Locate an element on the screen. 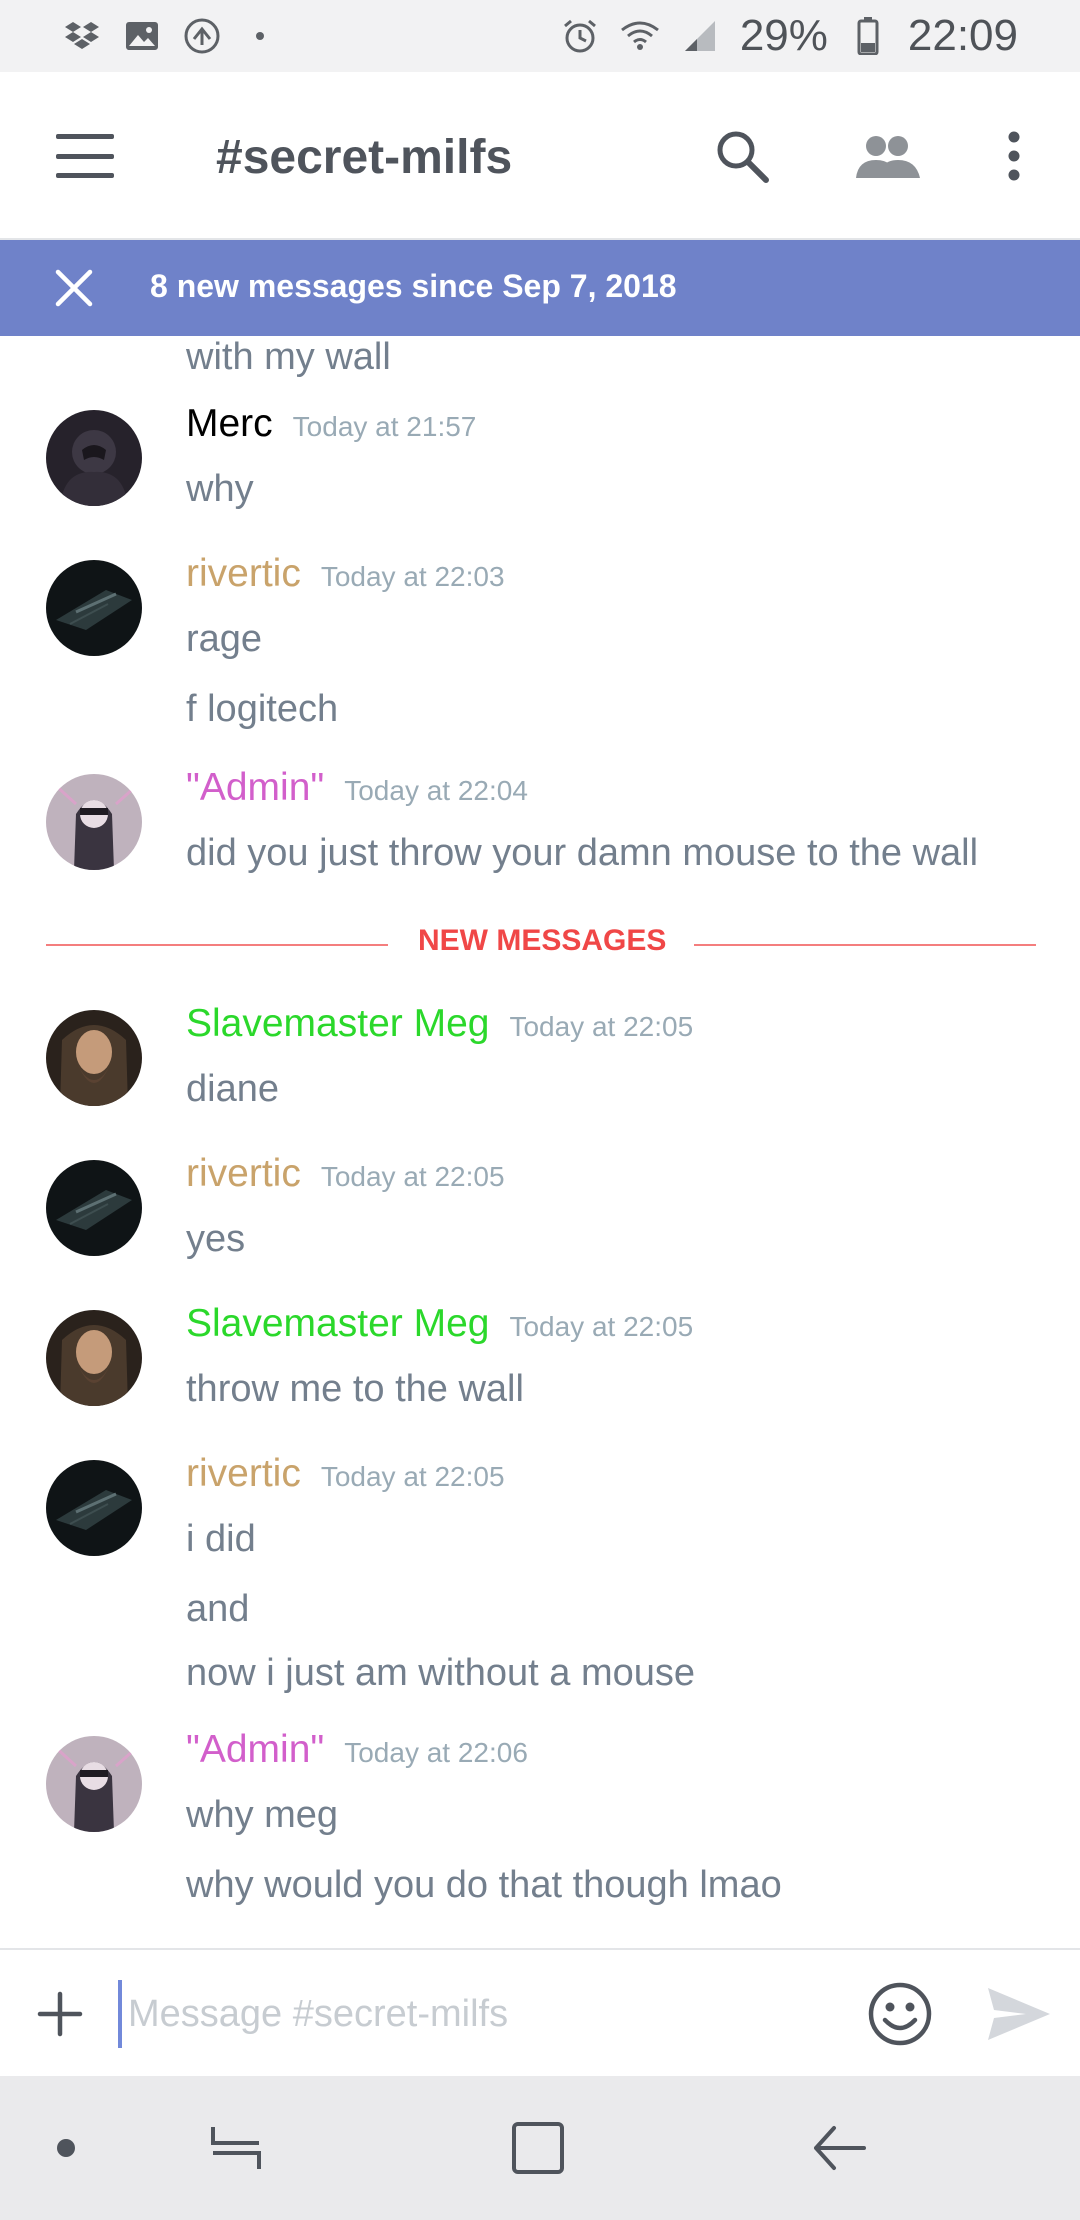 Image resolution: width=1080 pixels, height=2220 pixels. gallery-icon is located at coordinates (142, 36).